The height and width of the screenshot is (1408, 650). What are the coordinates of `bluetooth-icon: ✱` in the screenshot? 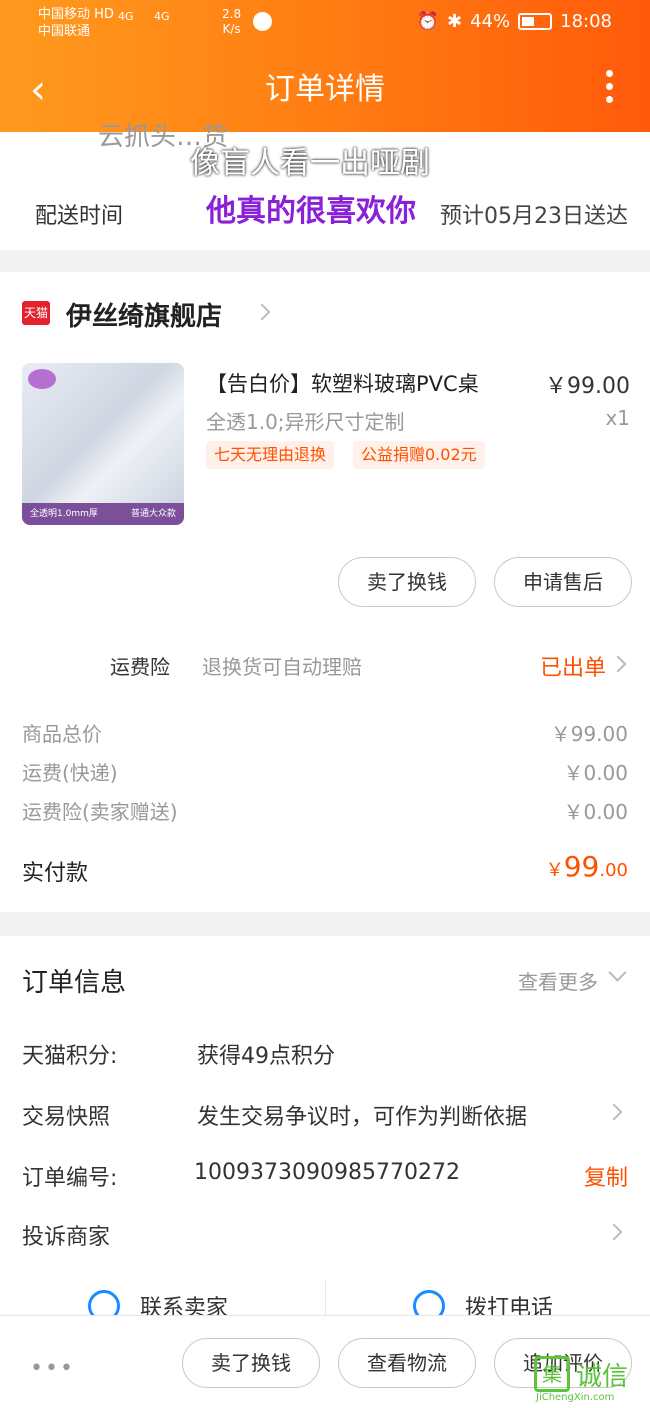 It's located at (455, 21).